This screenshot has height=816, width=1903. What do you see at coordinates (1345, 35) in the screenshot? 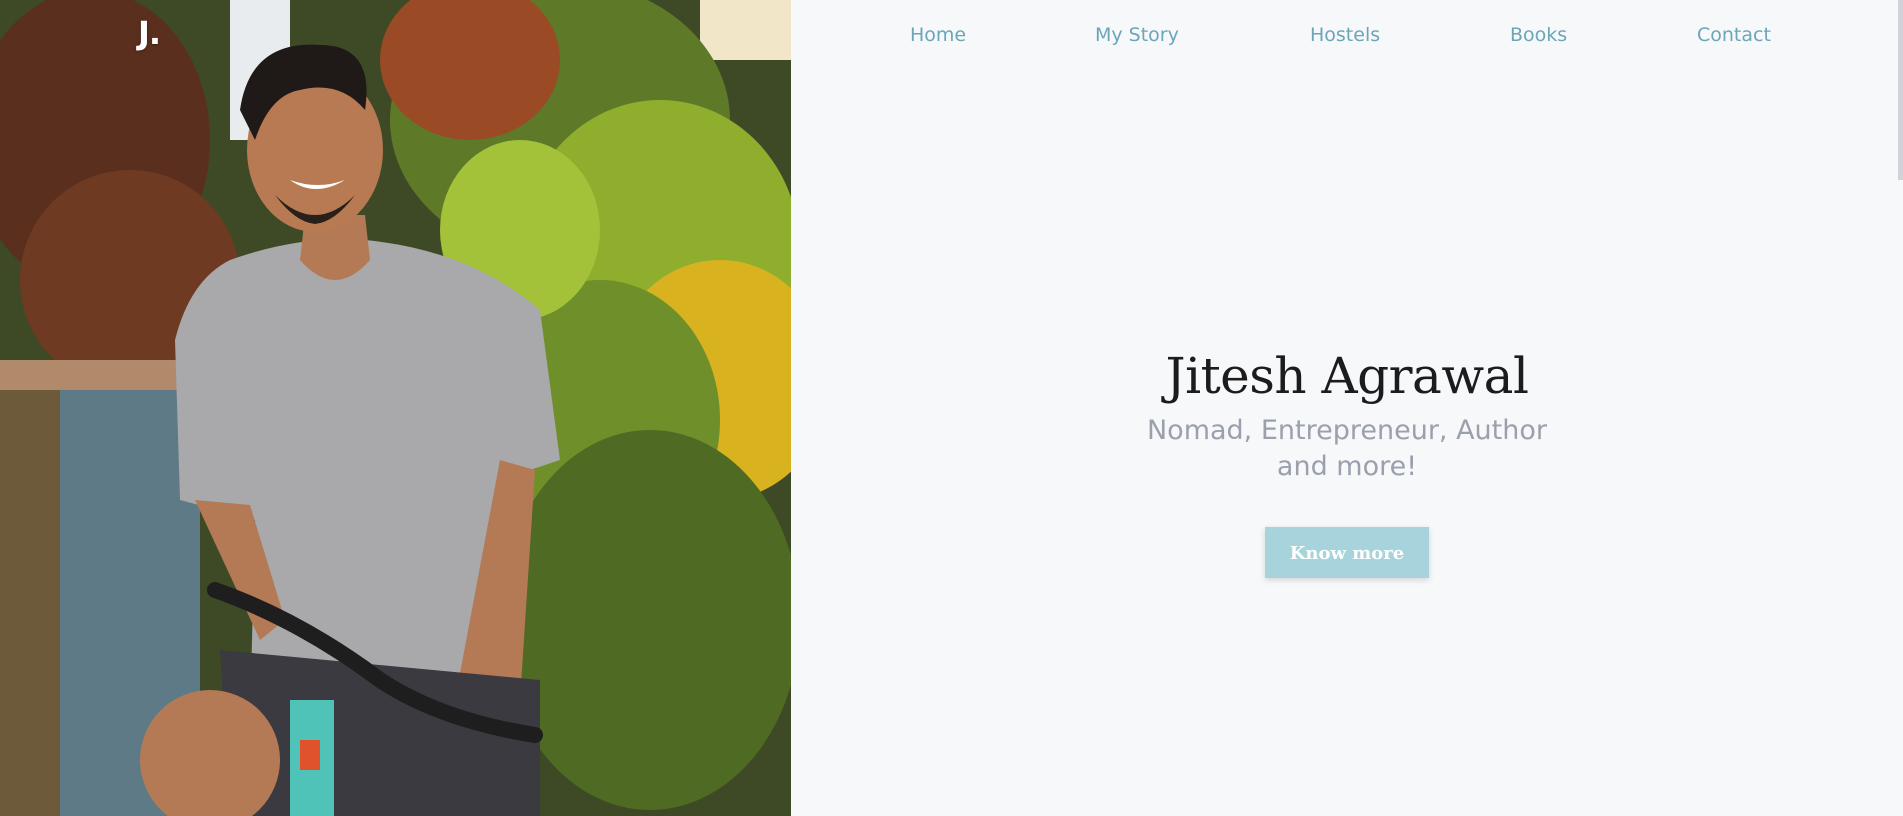
I see `nav-hostels-link: Hostels` at bounding box center [1345, 35].